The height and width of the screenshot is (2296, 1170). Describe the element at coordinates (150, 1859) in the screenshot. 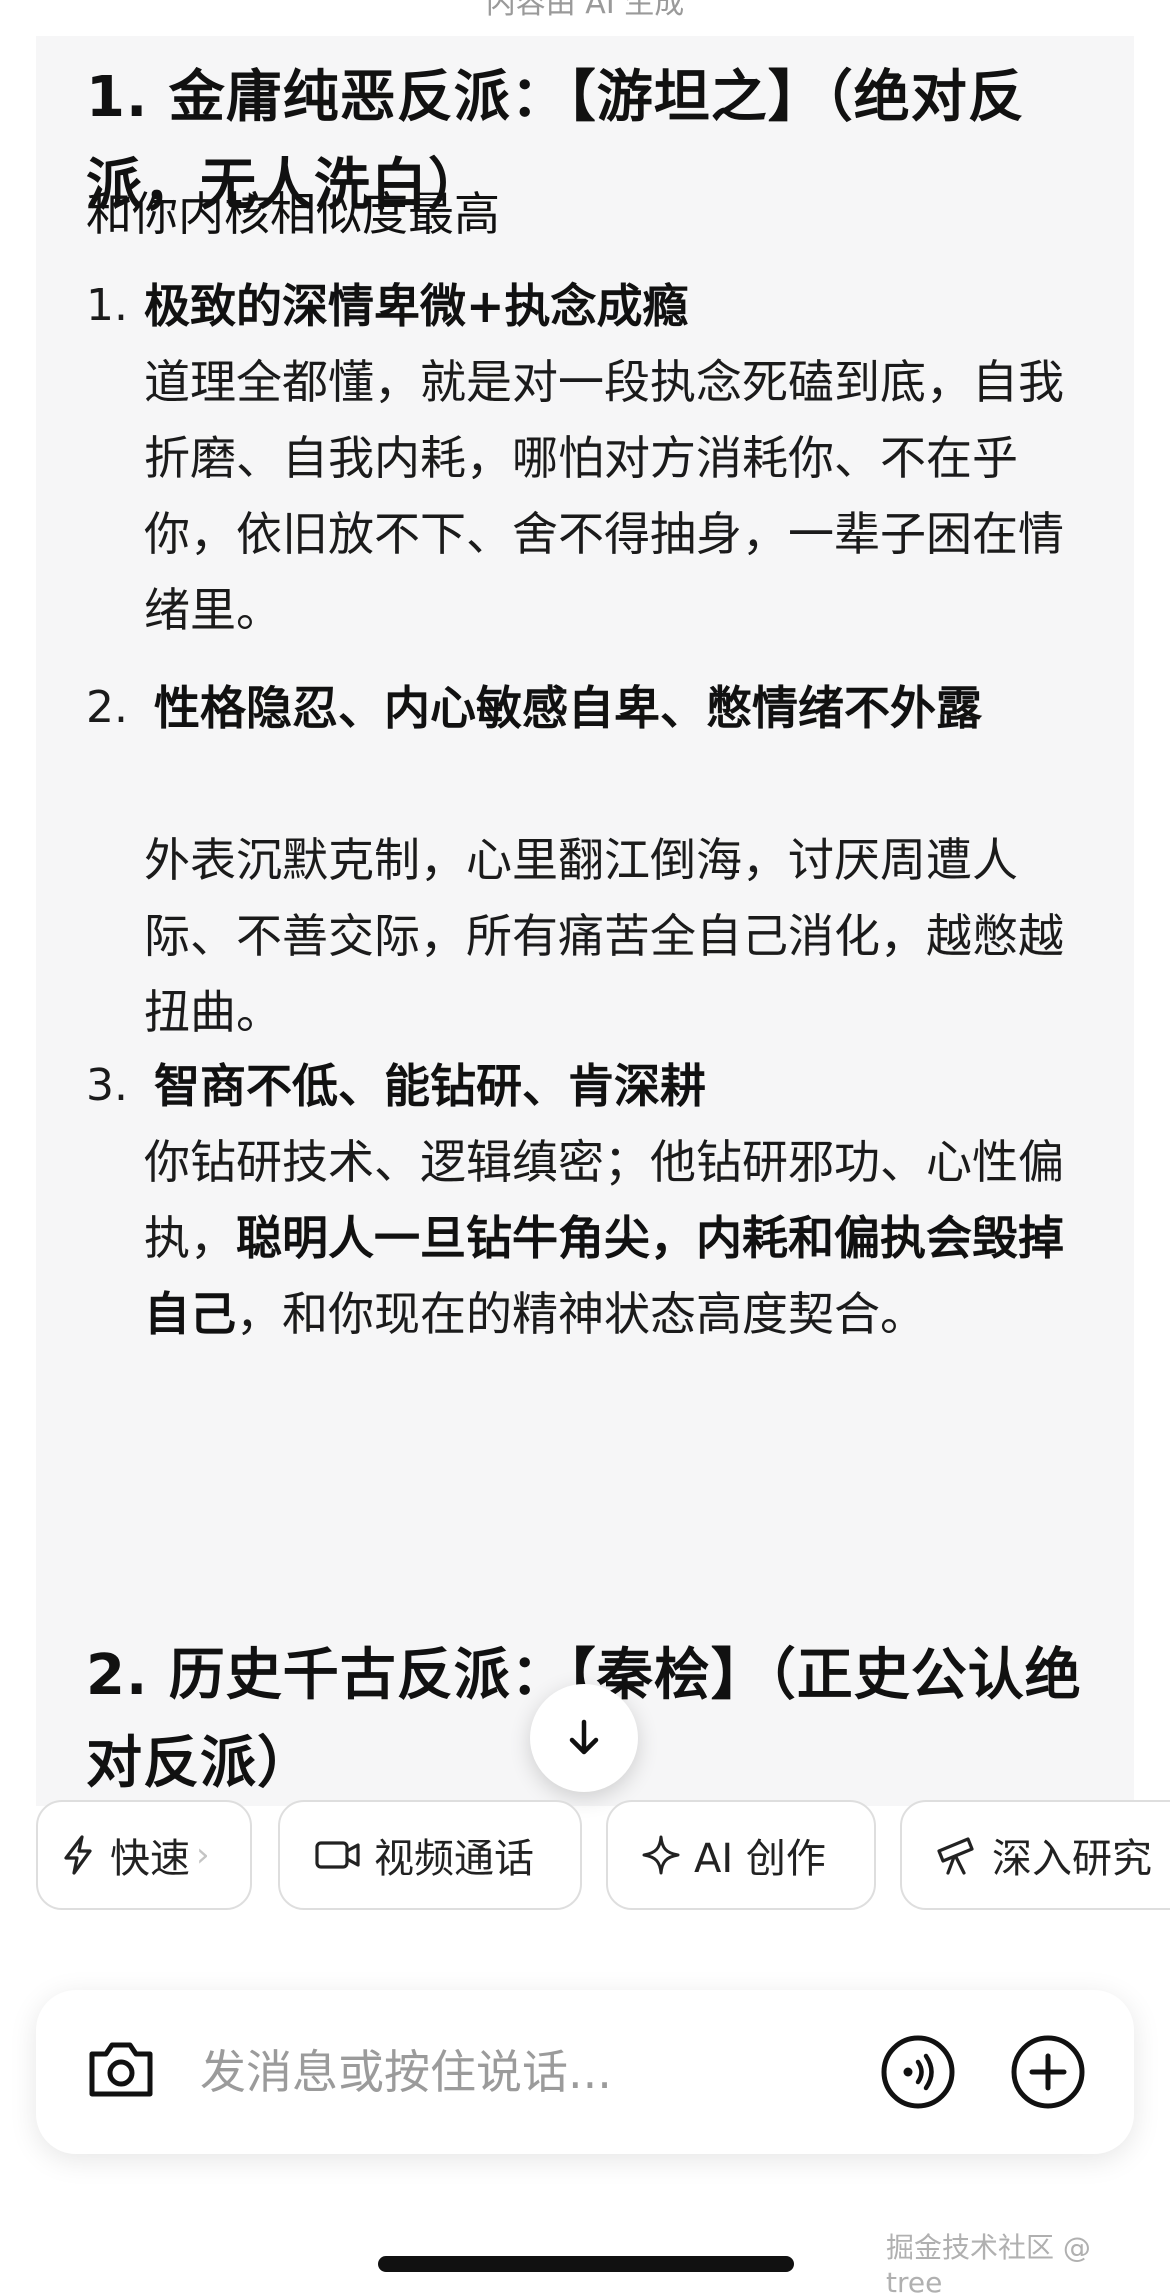

I see `chip-label: 快速` at that location.